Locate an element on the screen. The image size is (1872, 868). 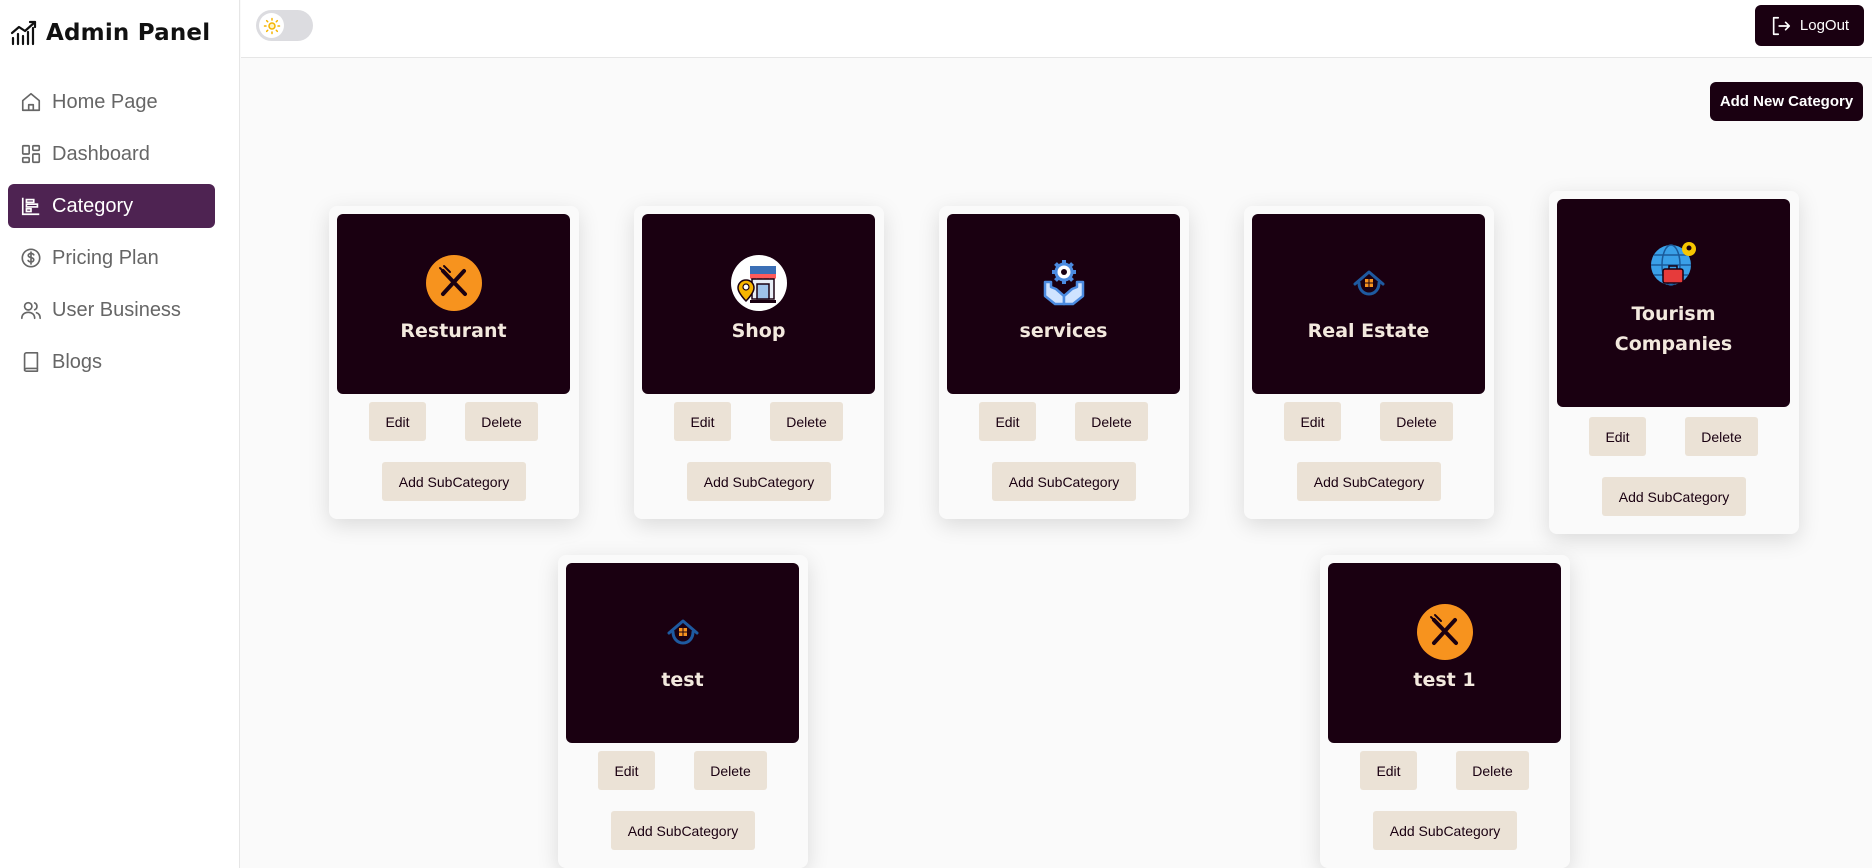
globe-suitcase-icon is located at coordinates (1674, 266).